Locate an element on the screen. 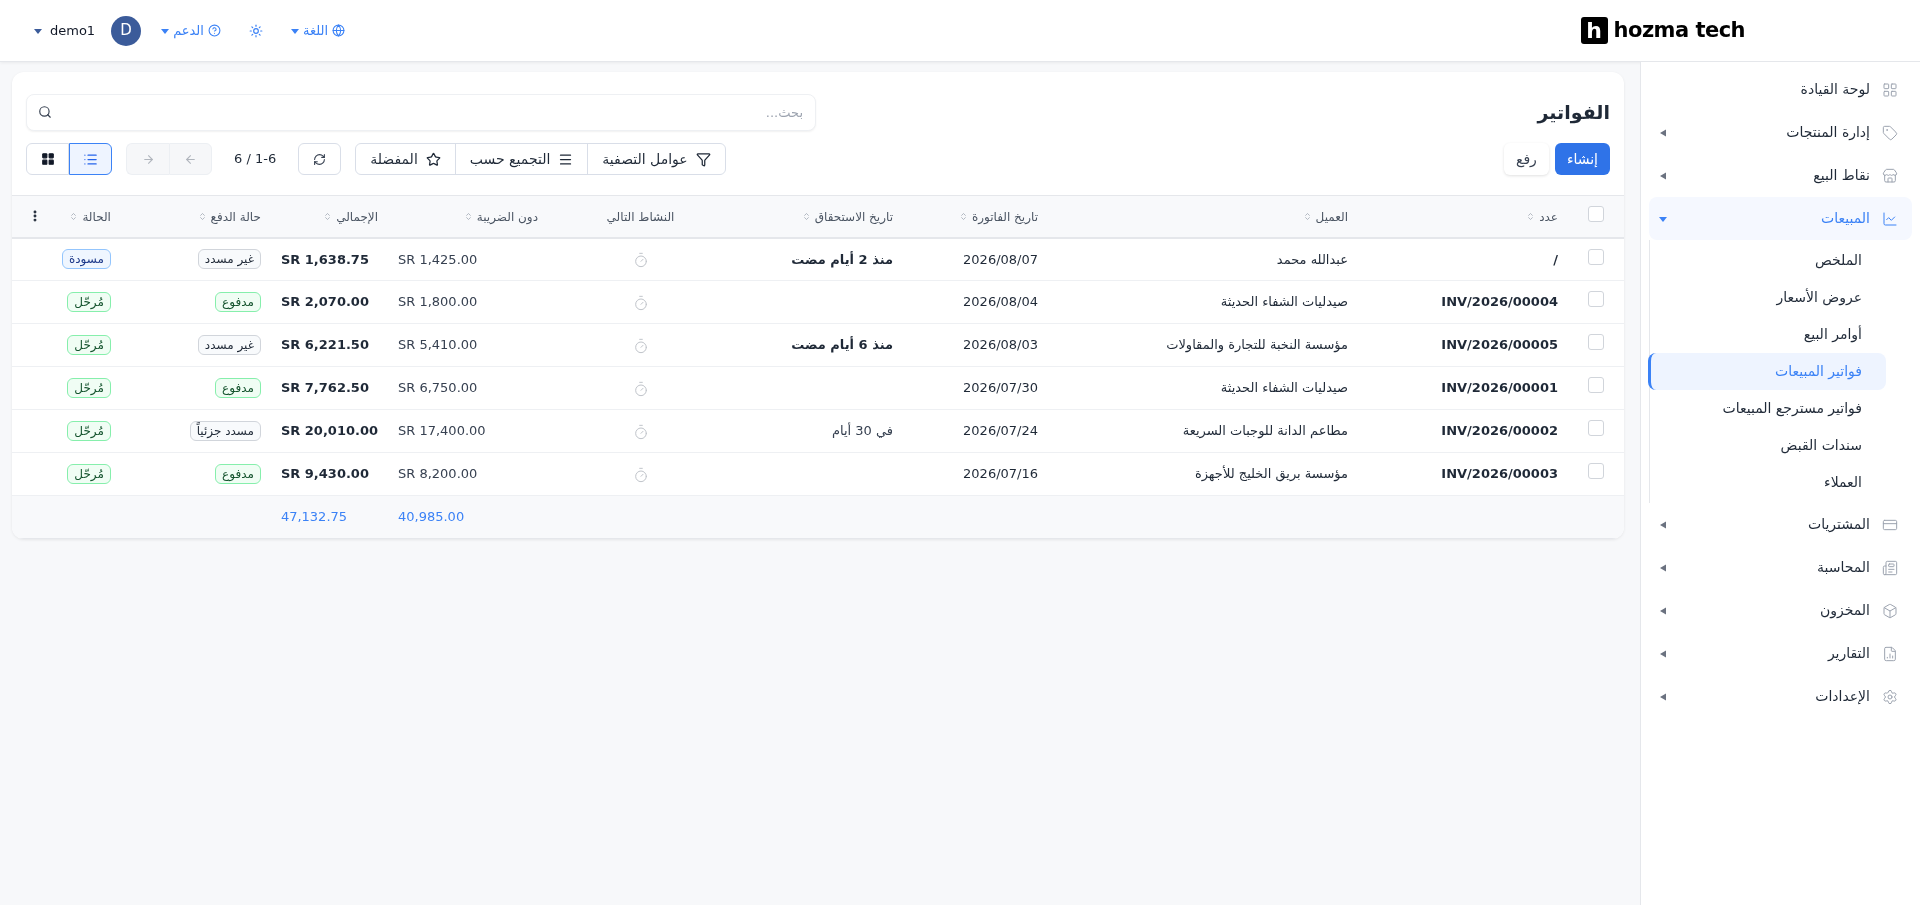  total-amount: SR 9,430.00 is located at coordinates (324, 474).